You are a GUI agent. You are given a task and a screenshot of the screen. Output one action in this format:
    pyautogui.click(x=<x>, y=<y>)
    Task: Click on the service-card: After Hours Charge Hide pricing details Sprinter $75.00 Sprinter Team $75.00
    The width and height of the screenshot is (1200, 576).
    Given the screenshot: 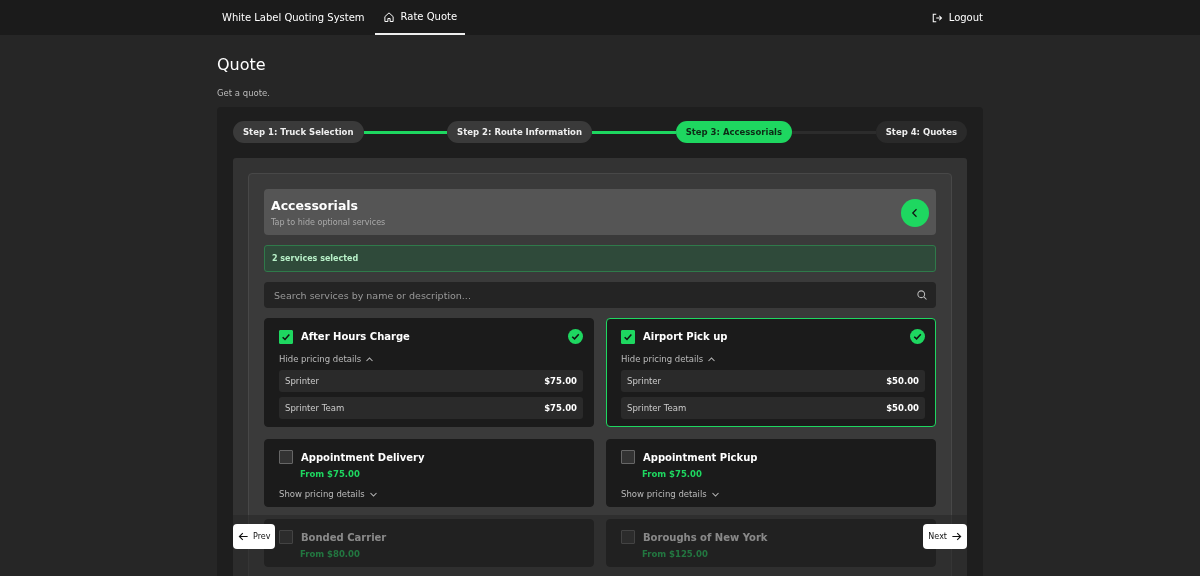 What is the action you would take?
    pyautogui.click(x=429, y=372)
    